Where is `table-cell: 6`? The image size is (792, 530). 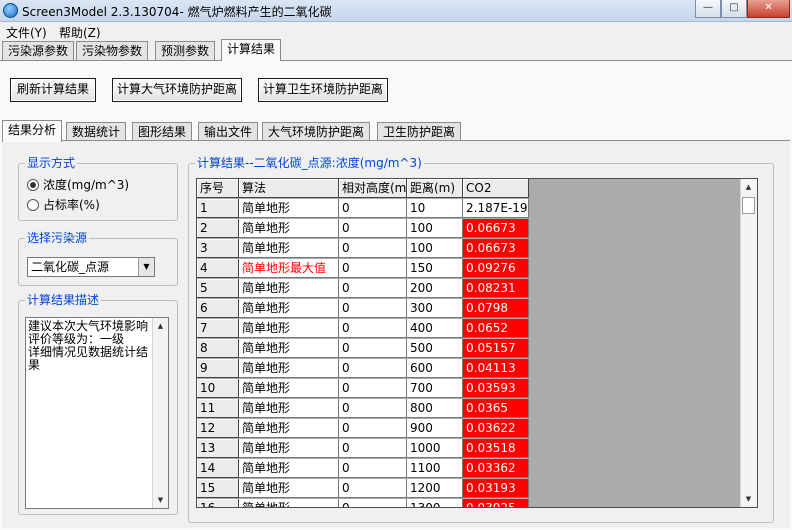 table-cell: 6 is located at coordinates (218, 308).